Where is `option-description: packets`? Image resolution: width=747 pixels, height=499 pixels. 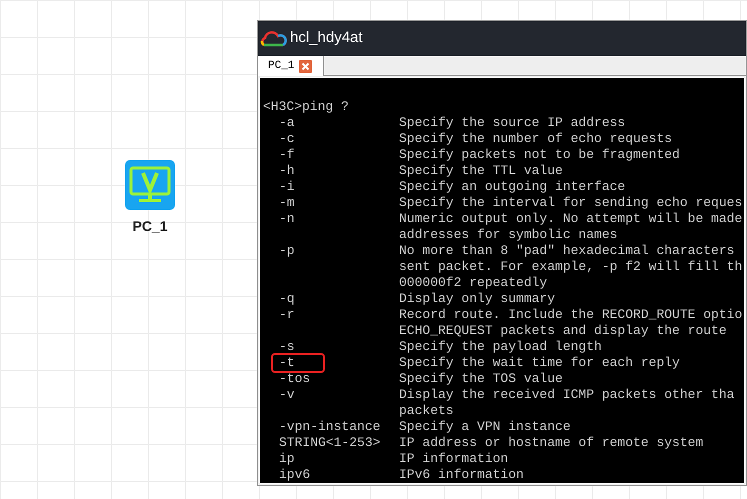 option-description: packets is located at coordinates (426, 411).